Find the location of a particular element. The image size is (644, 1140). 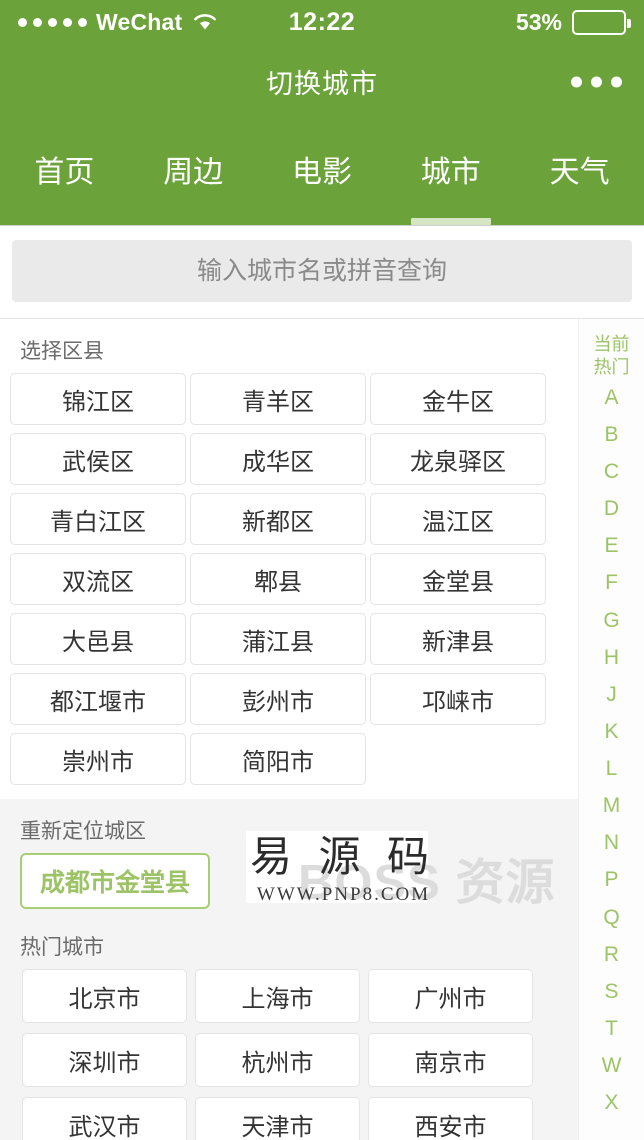

index-rail-word: 热门 is located at coordinates (612, 367).